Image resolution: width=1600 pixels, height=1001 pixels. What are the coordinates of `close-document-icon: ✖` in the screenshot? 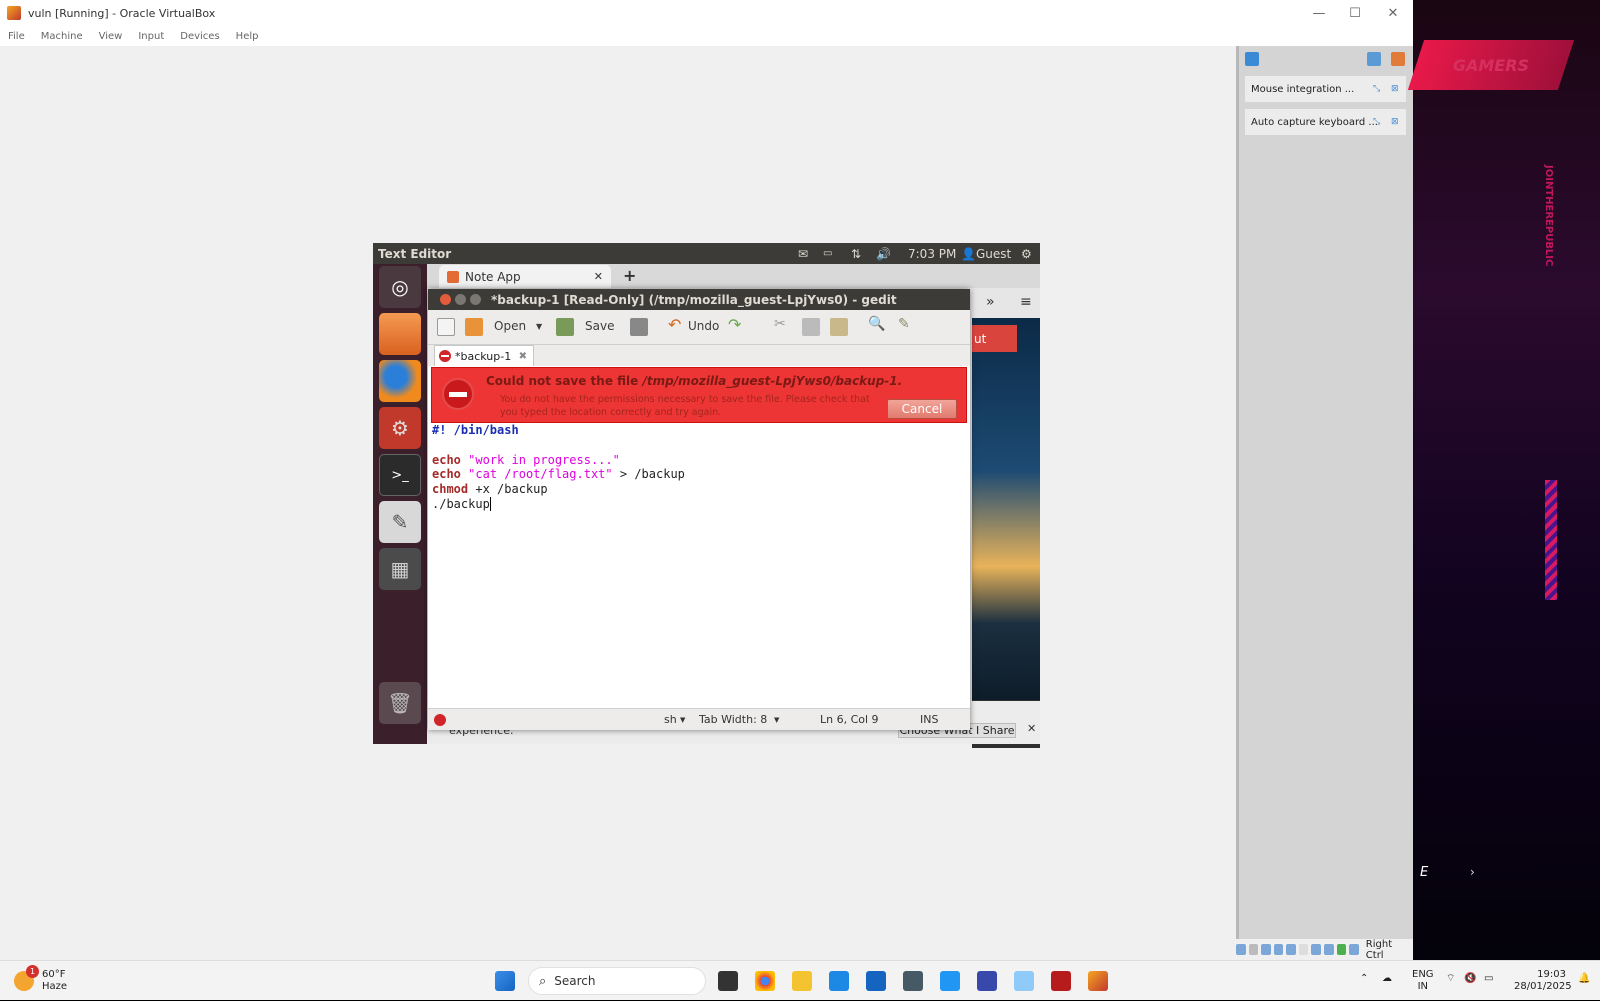 It's located at (523, 356).